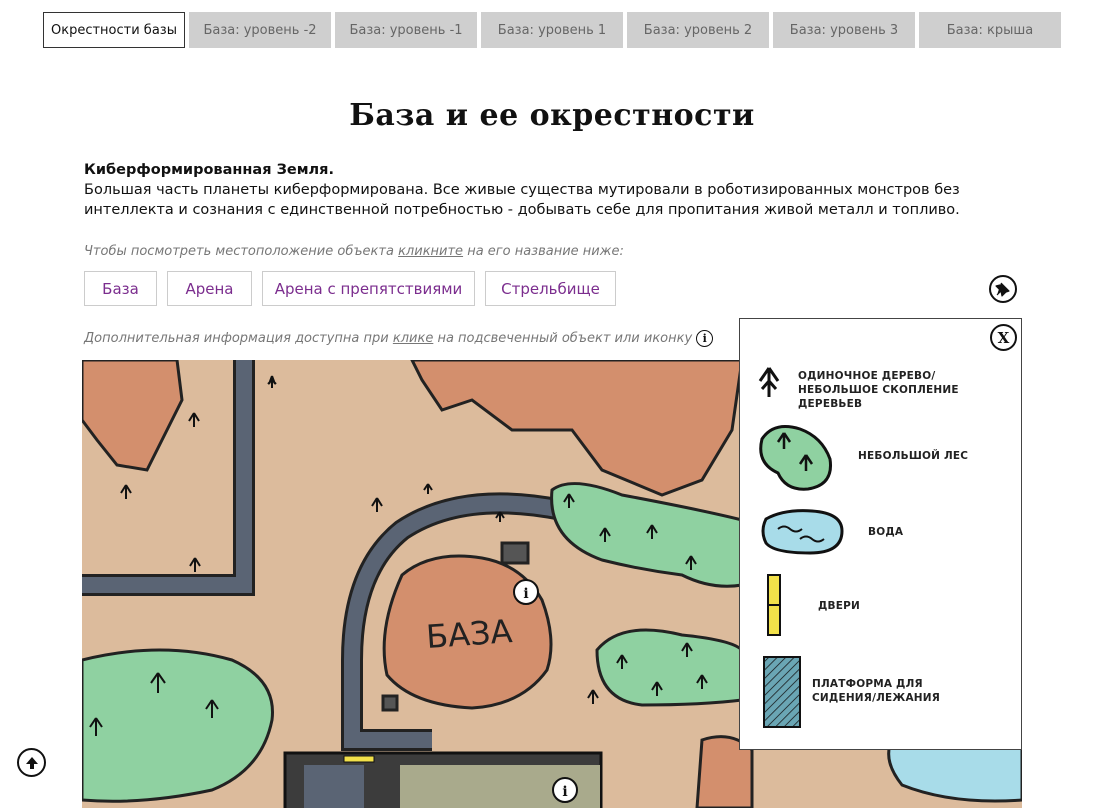 The width and height of the screenshot is (1104, 808). I want to click on tab-level-3: База: уровень 3, so click(844, 30).